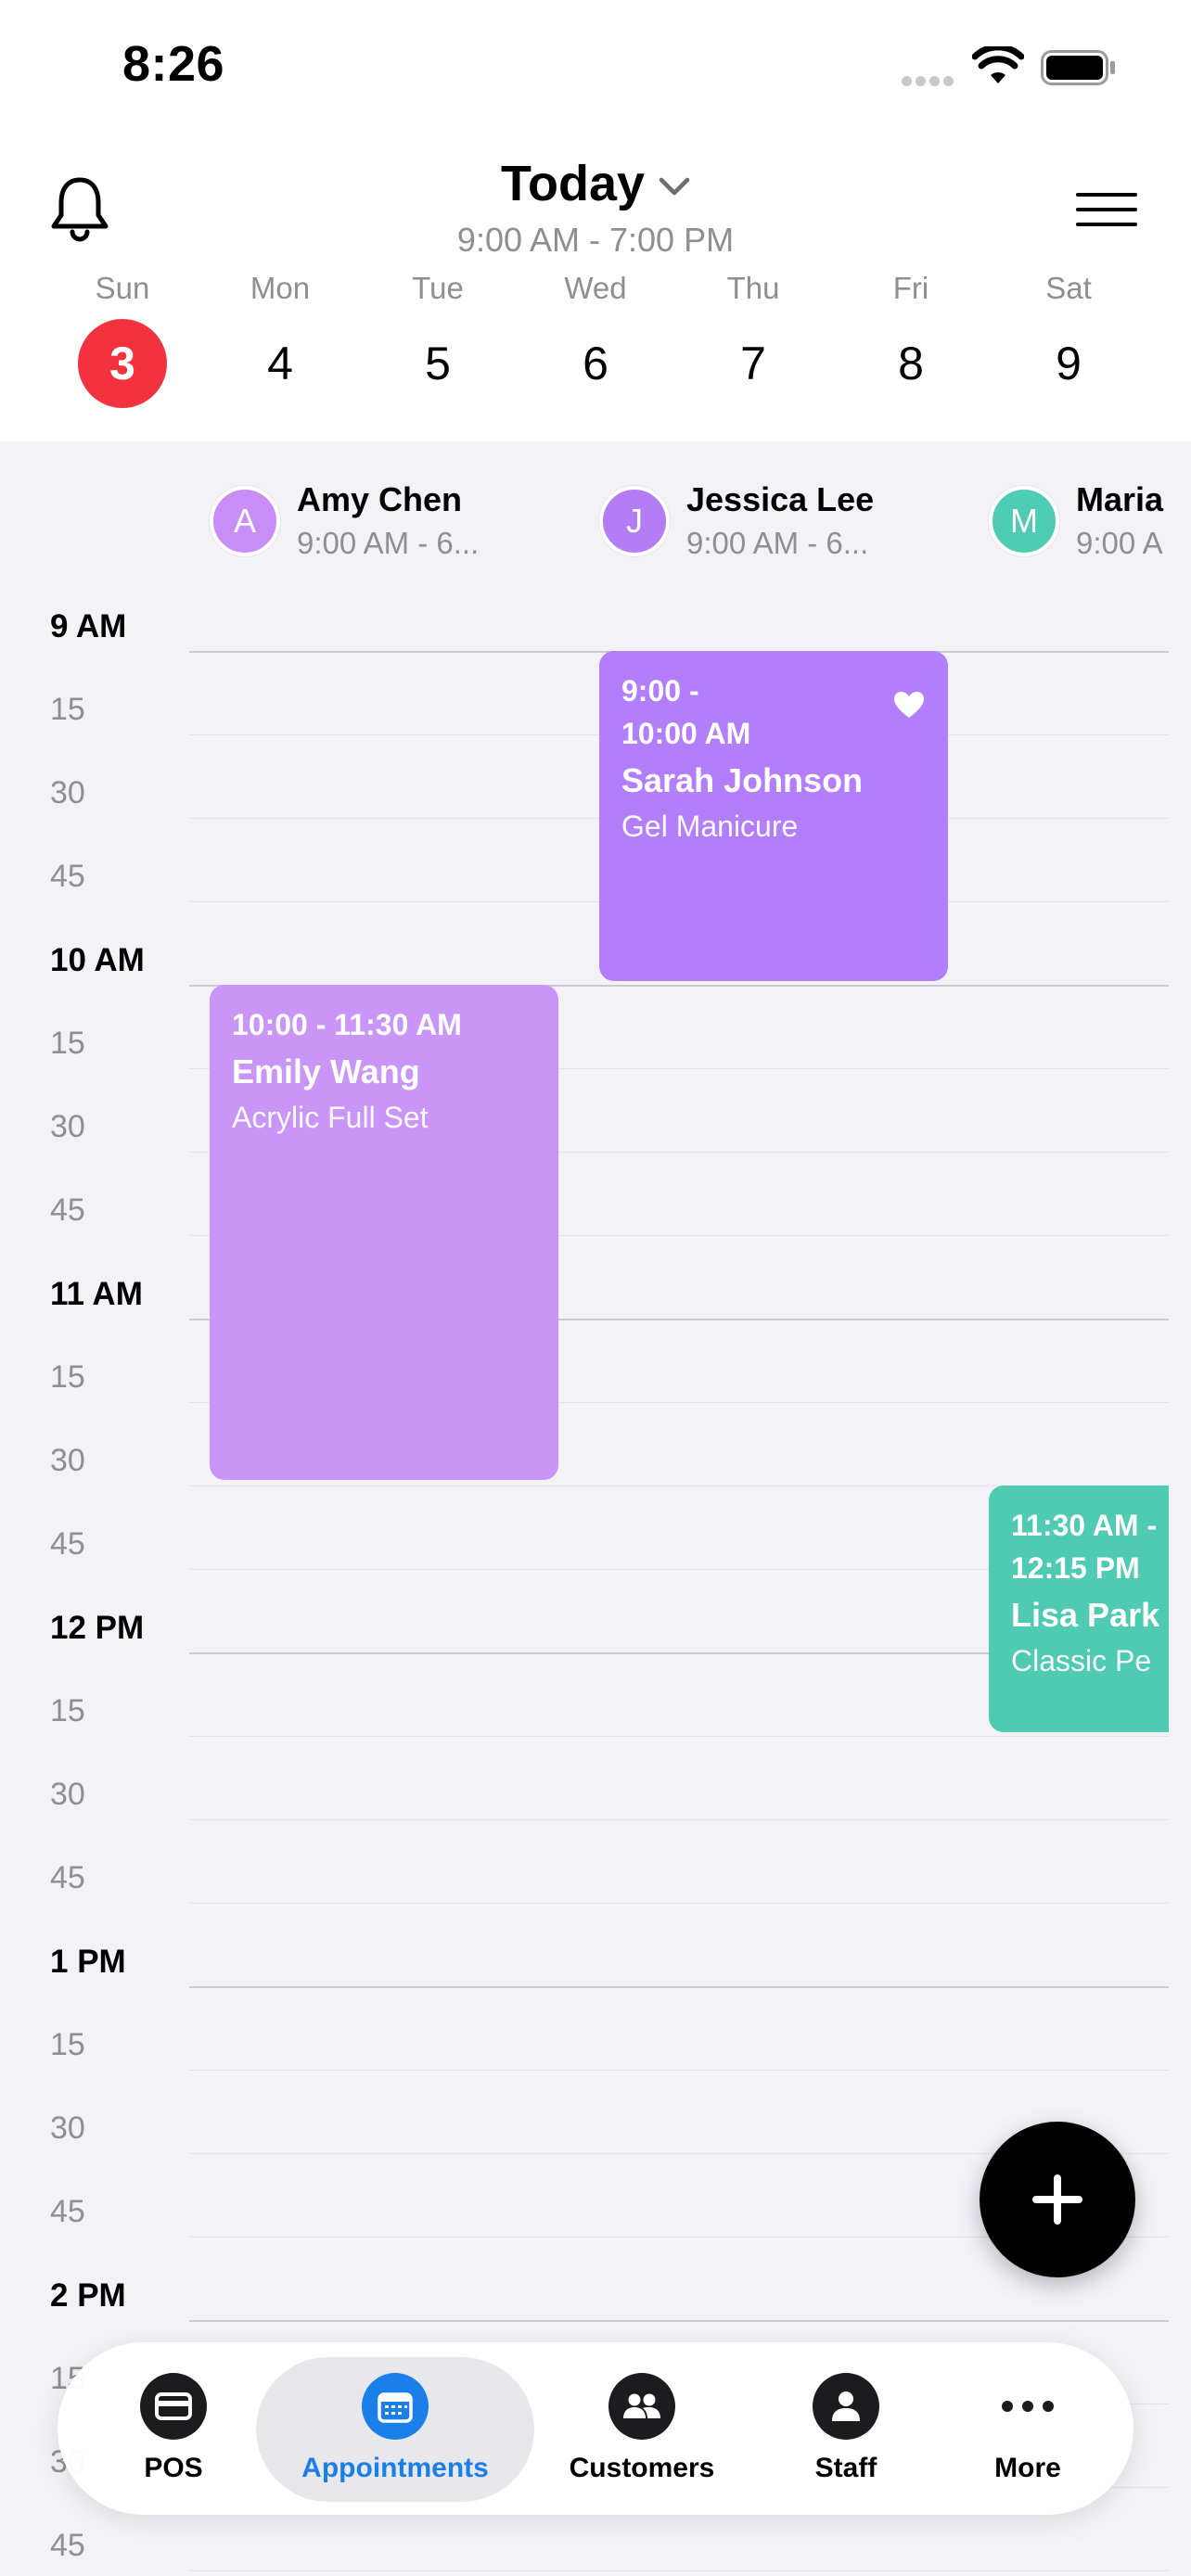  Describe the element at coordinates (931, 80) in the screenshot. I see `cellular-signal-icon` at that location.